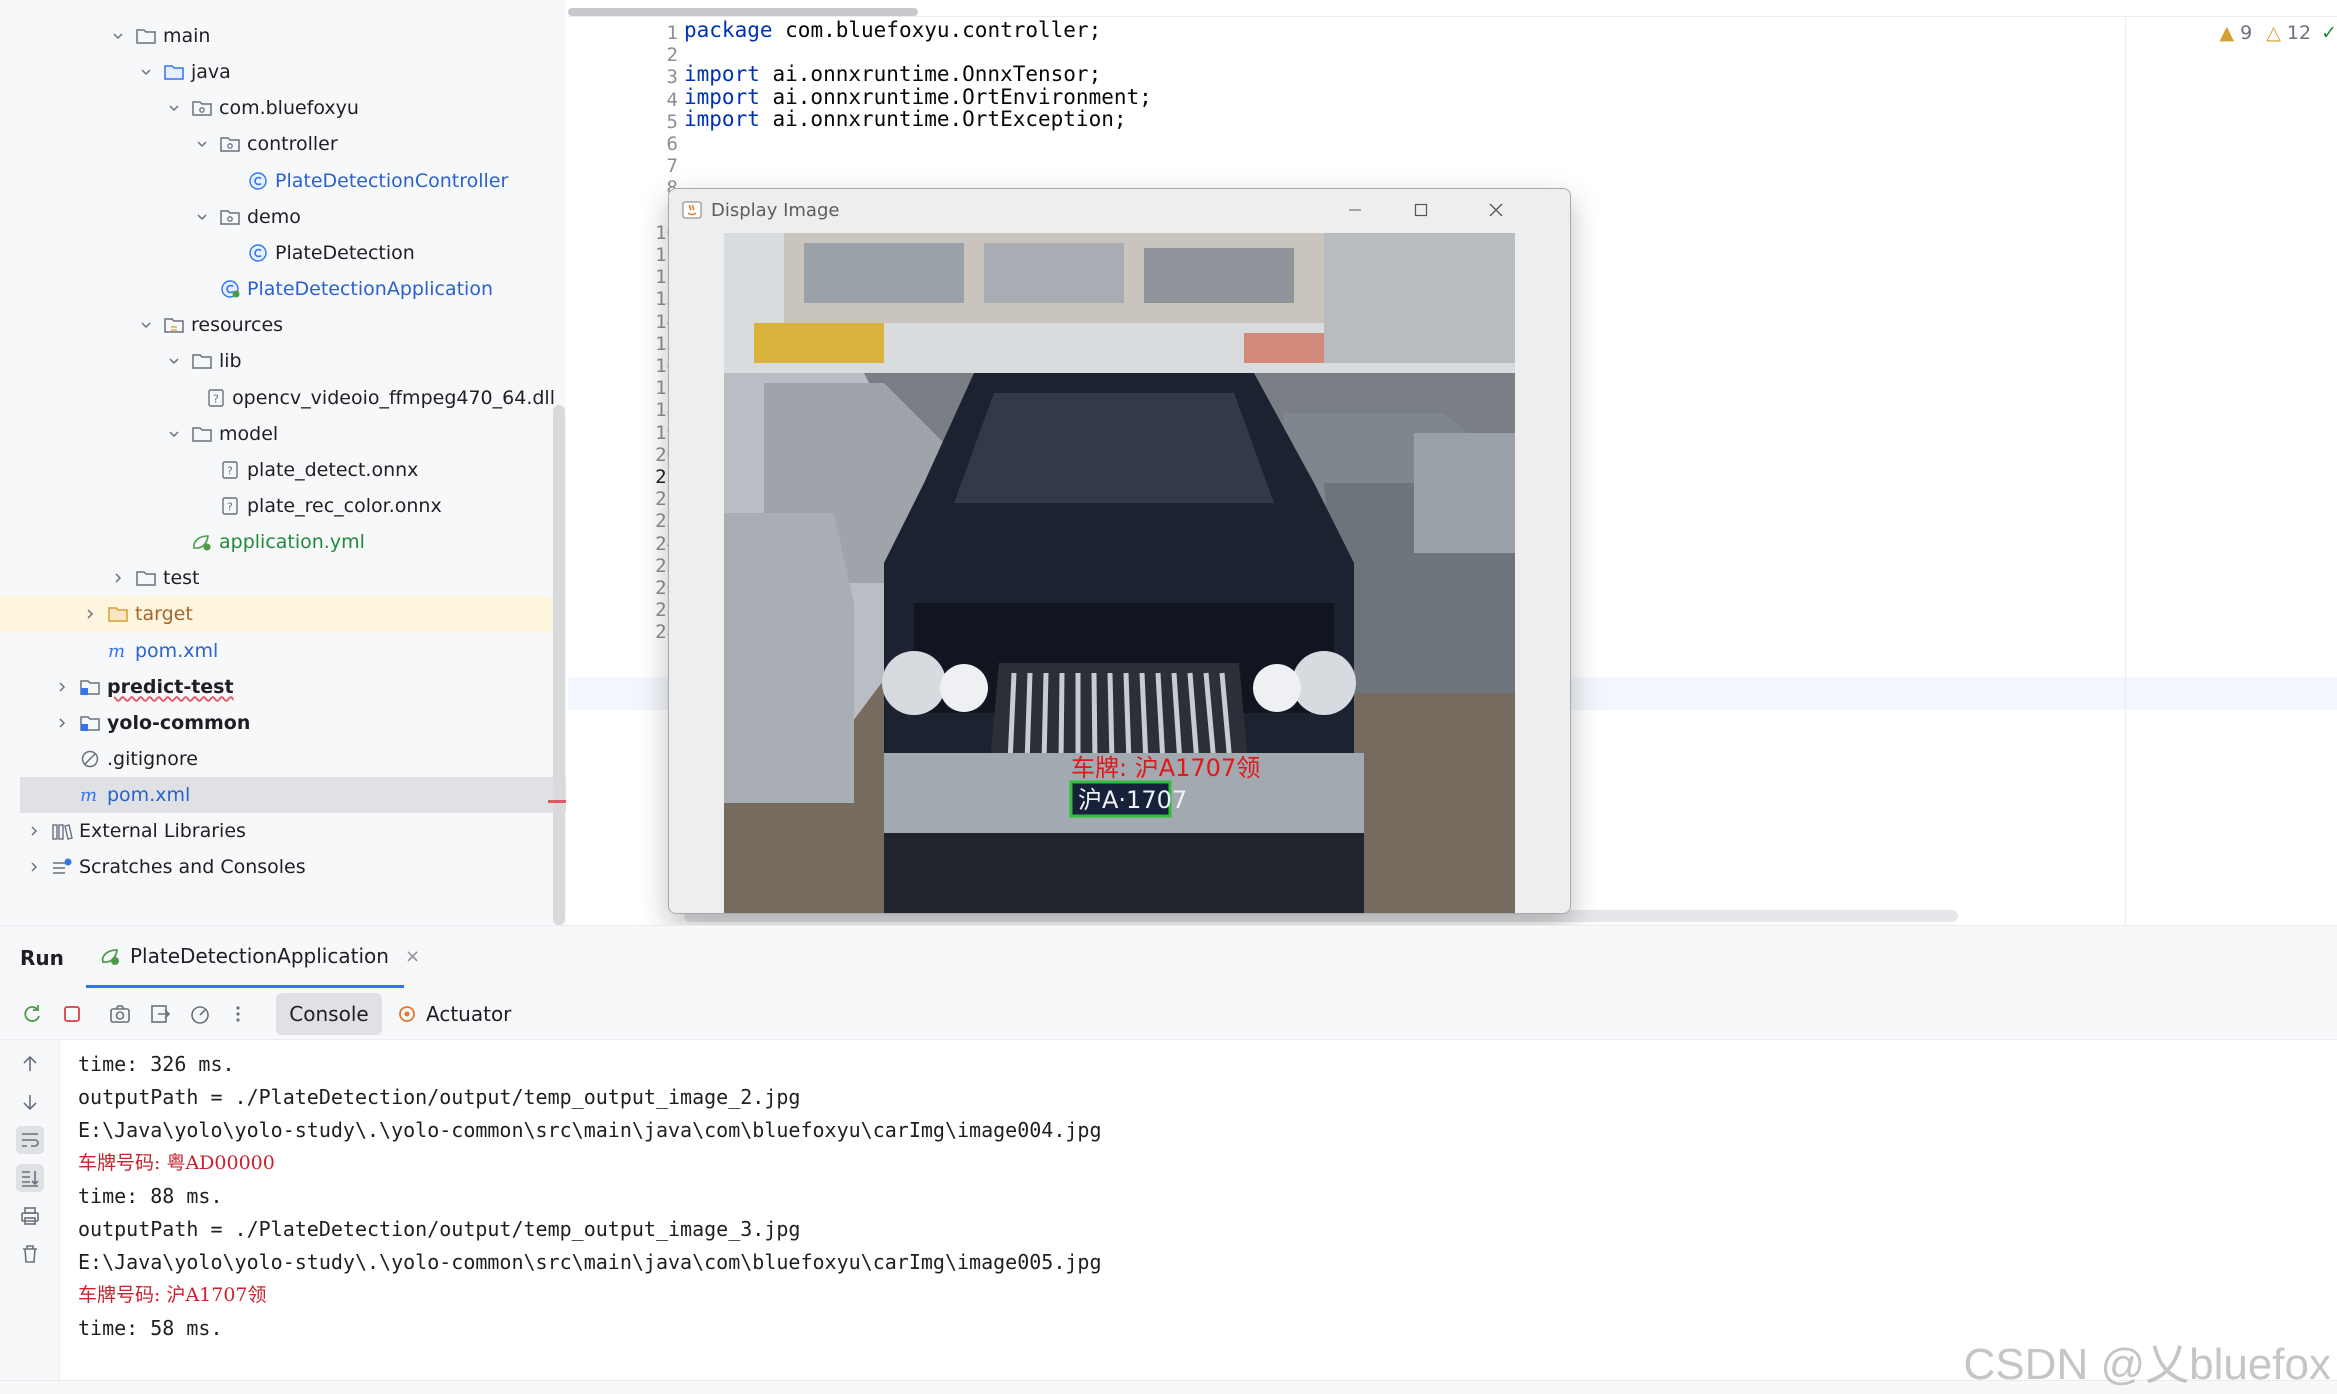 This screenshot has width=2337, height=1394. What do you see at coordinates (277, 723) in the screenshot?
I see `tree-item: yolo-common` at bounding box center [277, 723].